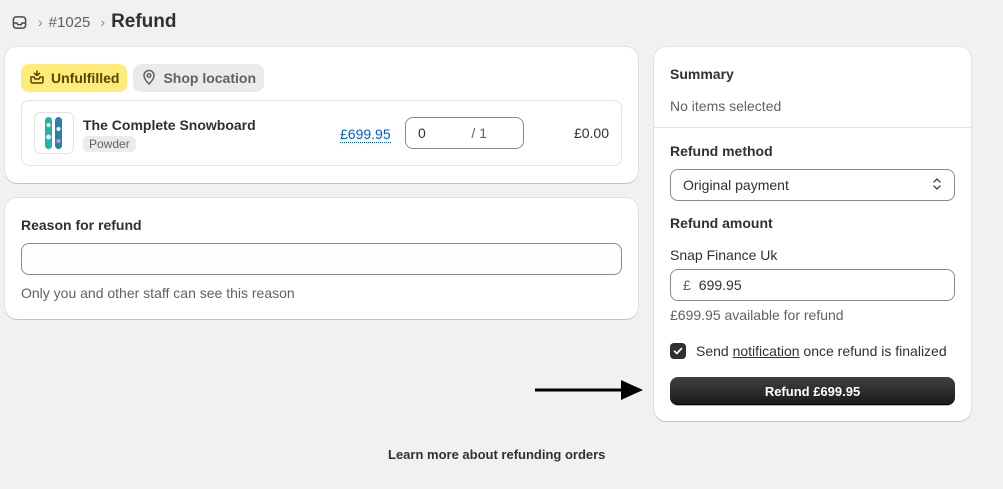 The height and width of the screenshot is (489, 1003). I want to click on refund-method-select: Original payment, so click(812, 185).